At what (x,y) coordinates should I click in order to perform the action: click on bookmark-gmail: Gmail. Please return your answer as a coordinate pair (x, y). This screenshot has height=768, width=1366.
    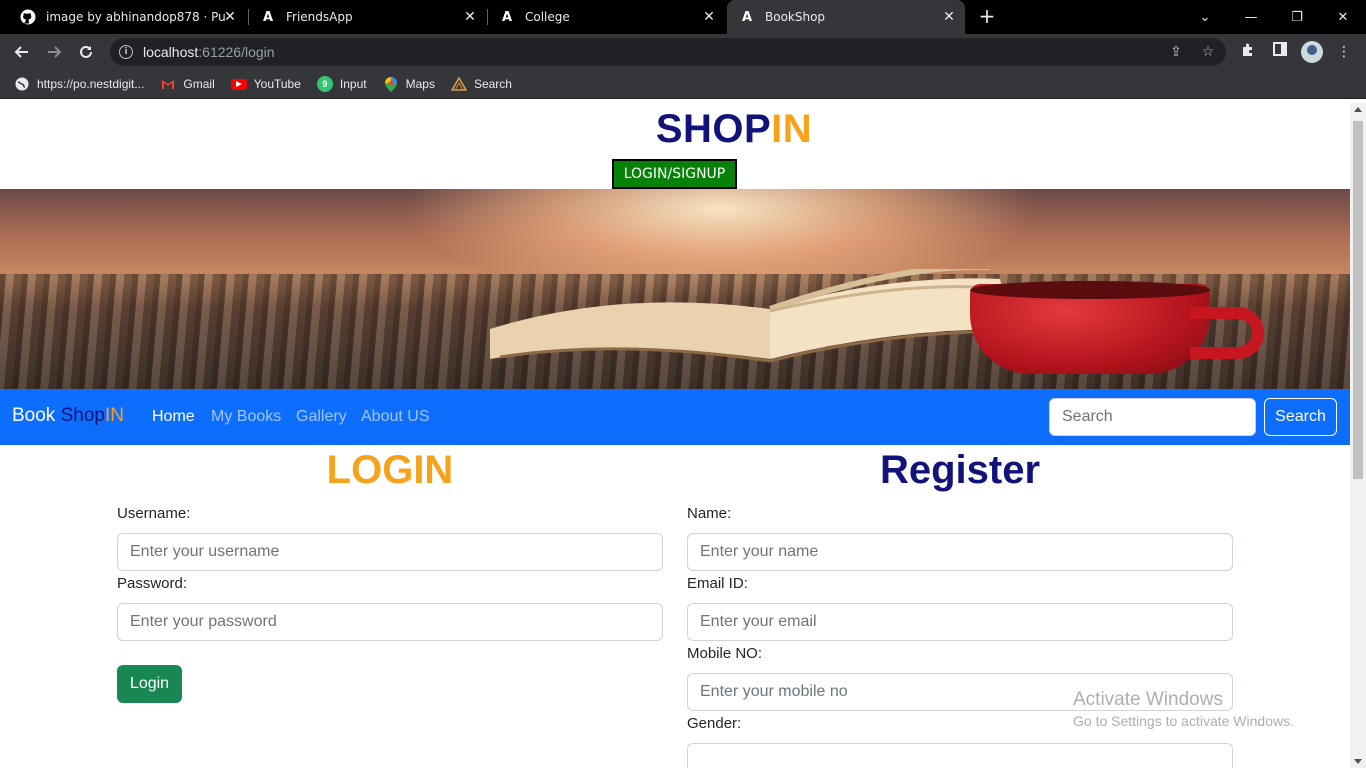
    Looking at the image, I should click on (187, 84).